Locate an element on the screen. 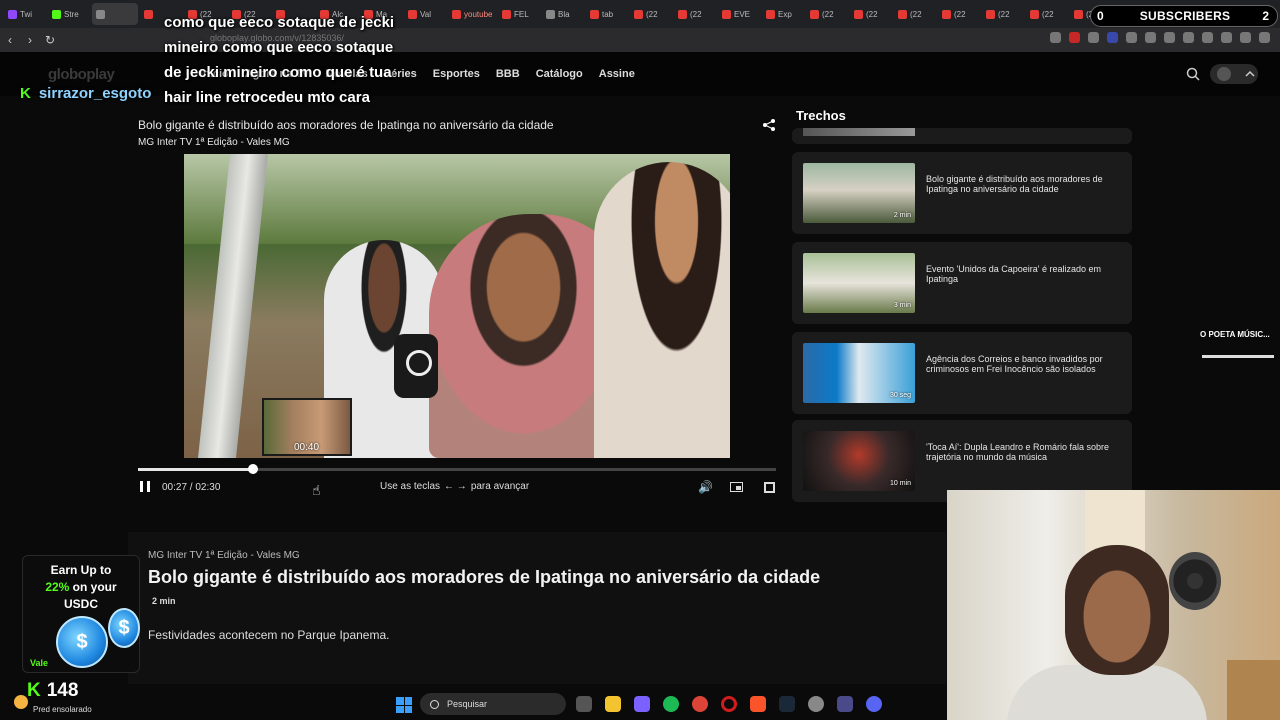 The width and height of the screenshot is (1280, 720). browser-tab: youtube is located at coordinates (472, 14).